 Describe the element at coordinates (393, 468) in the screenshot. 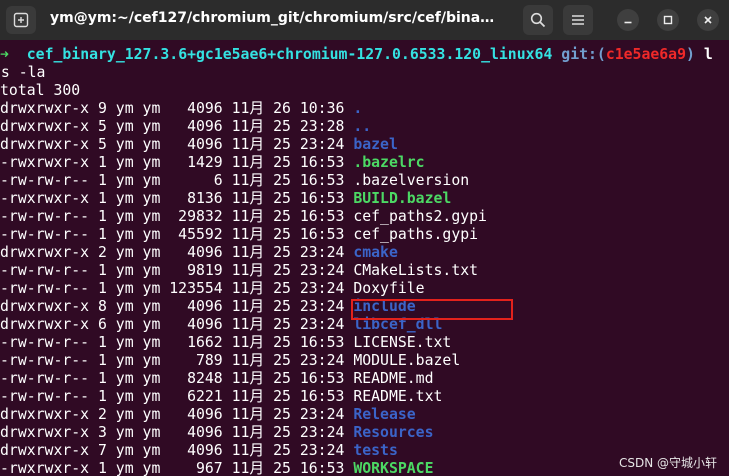

I see `file-name: WORKSPACE` at that location.